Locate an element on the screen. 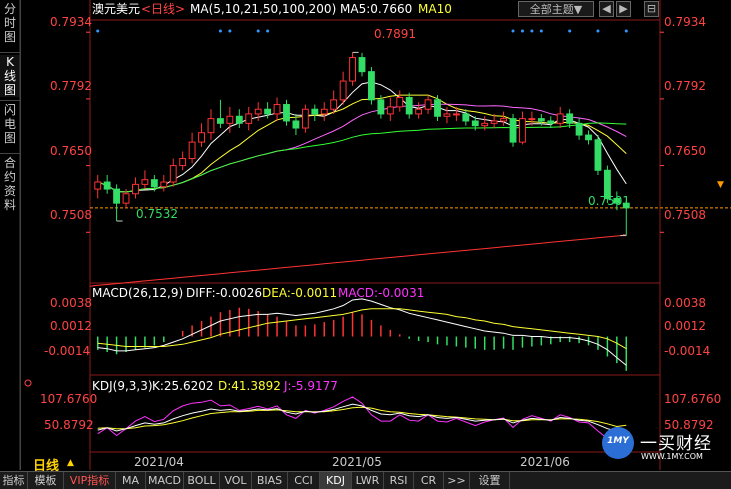 Image resolution: width=731 pixels, height=489 pixels. theme-dropdown-button: 全部主题▼ is located at coordinates (556, 9).